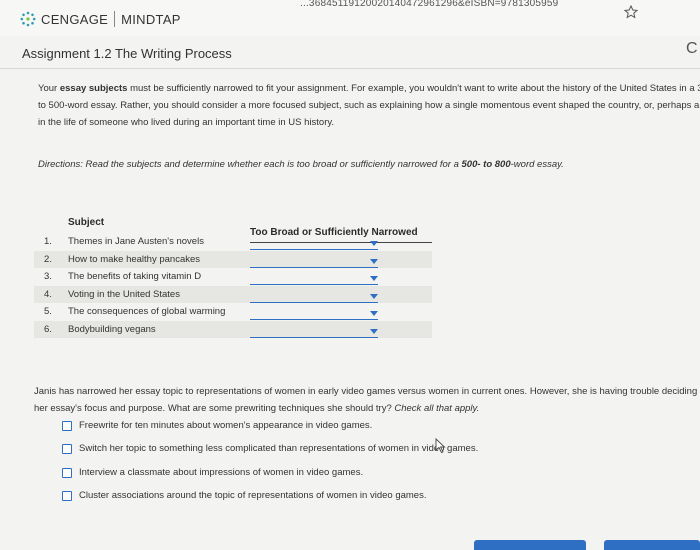 The width and height of the screenshot is (700, 550). Describe the element at coordinates (93, 88) in the screenshot. I see `intro-bold: essay subjects` at that location.